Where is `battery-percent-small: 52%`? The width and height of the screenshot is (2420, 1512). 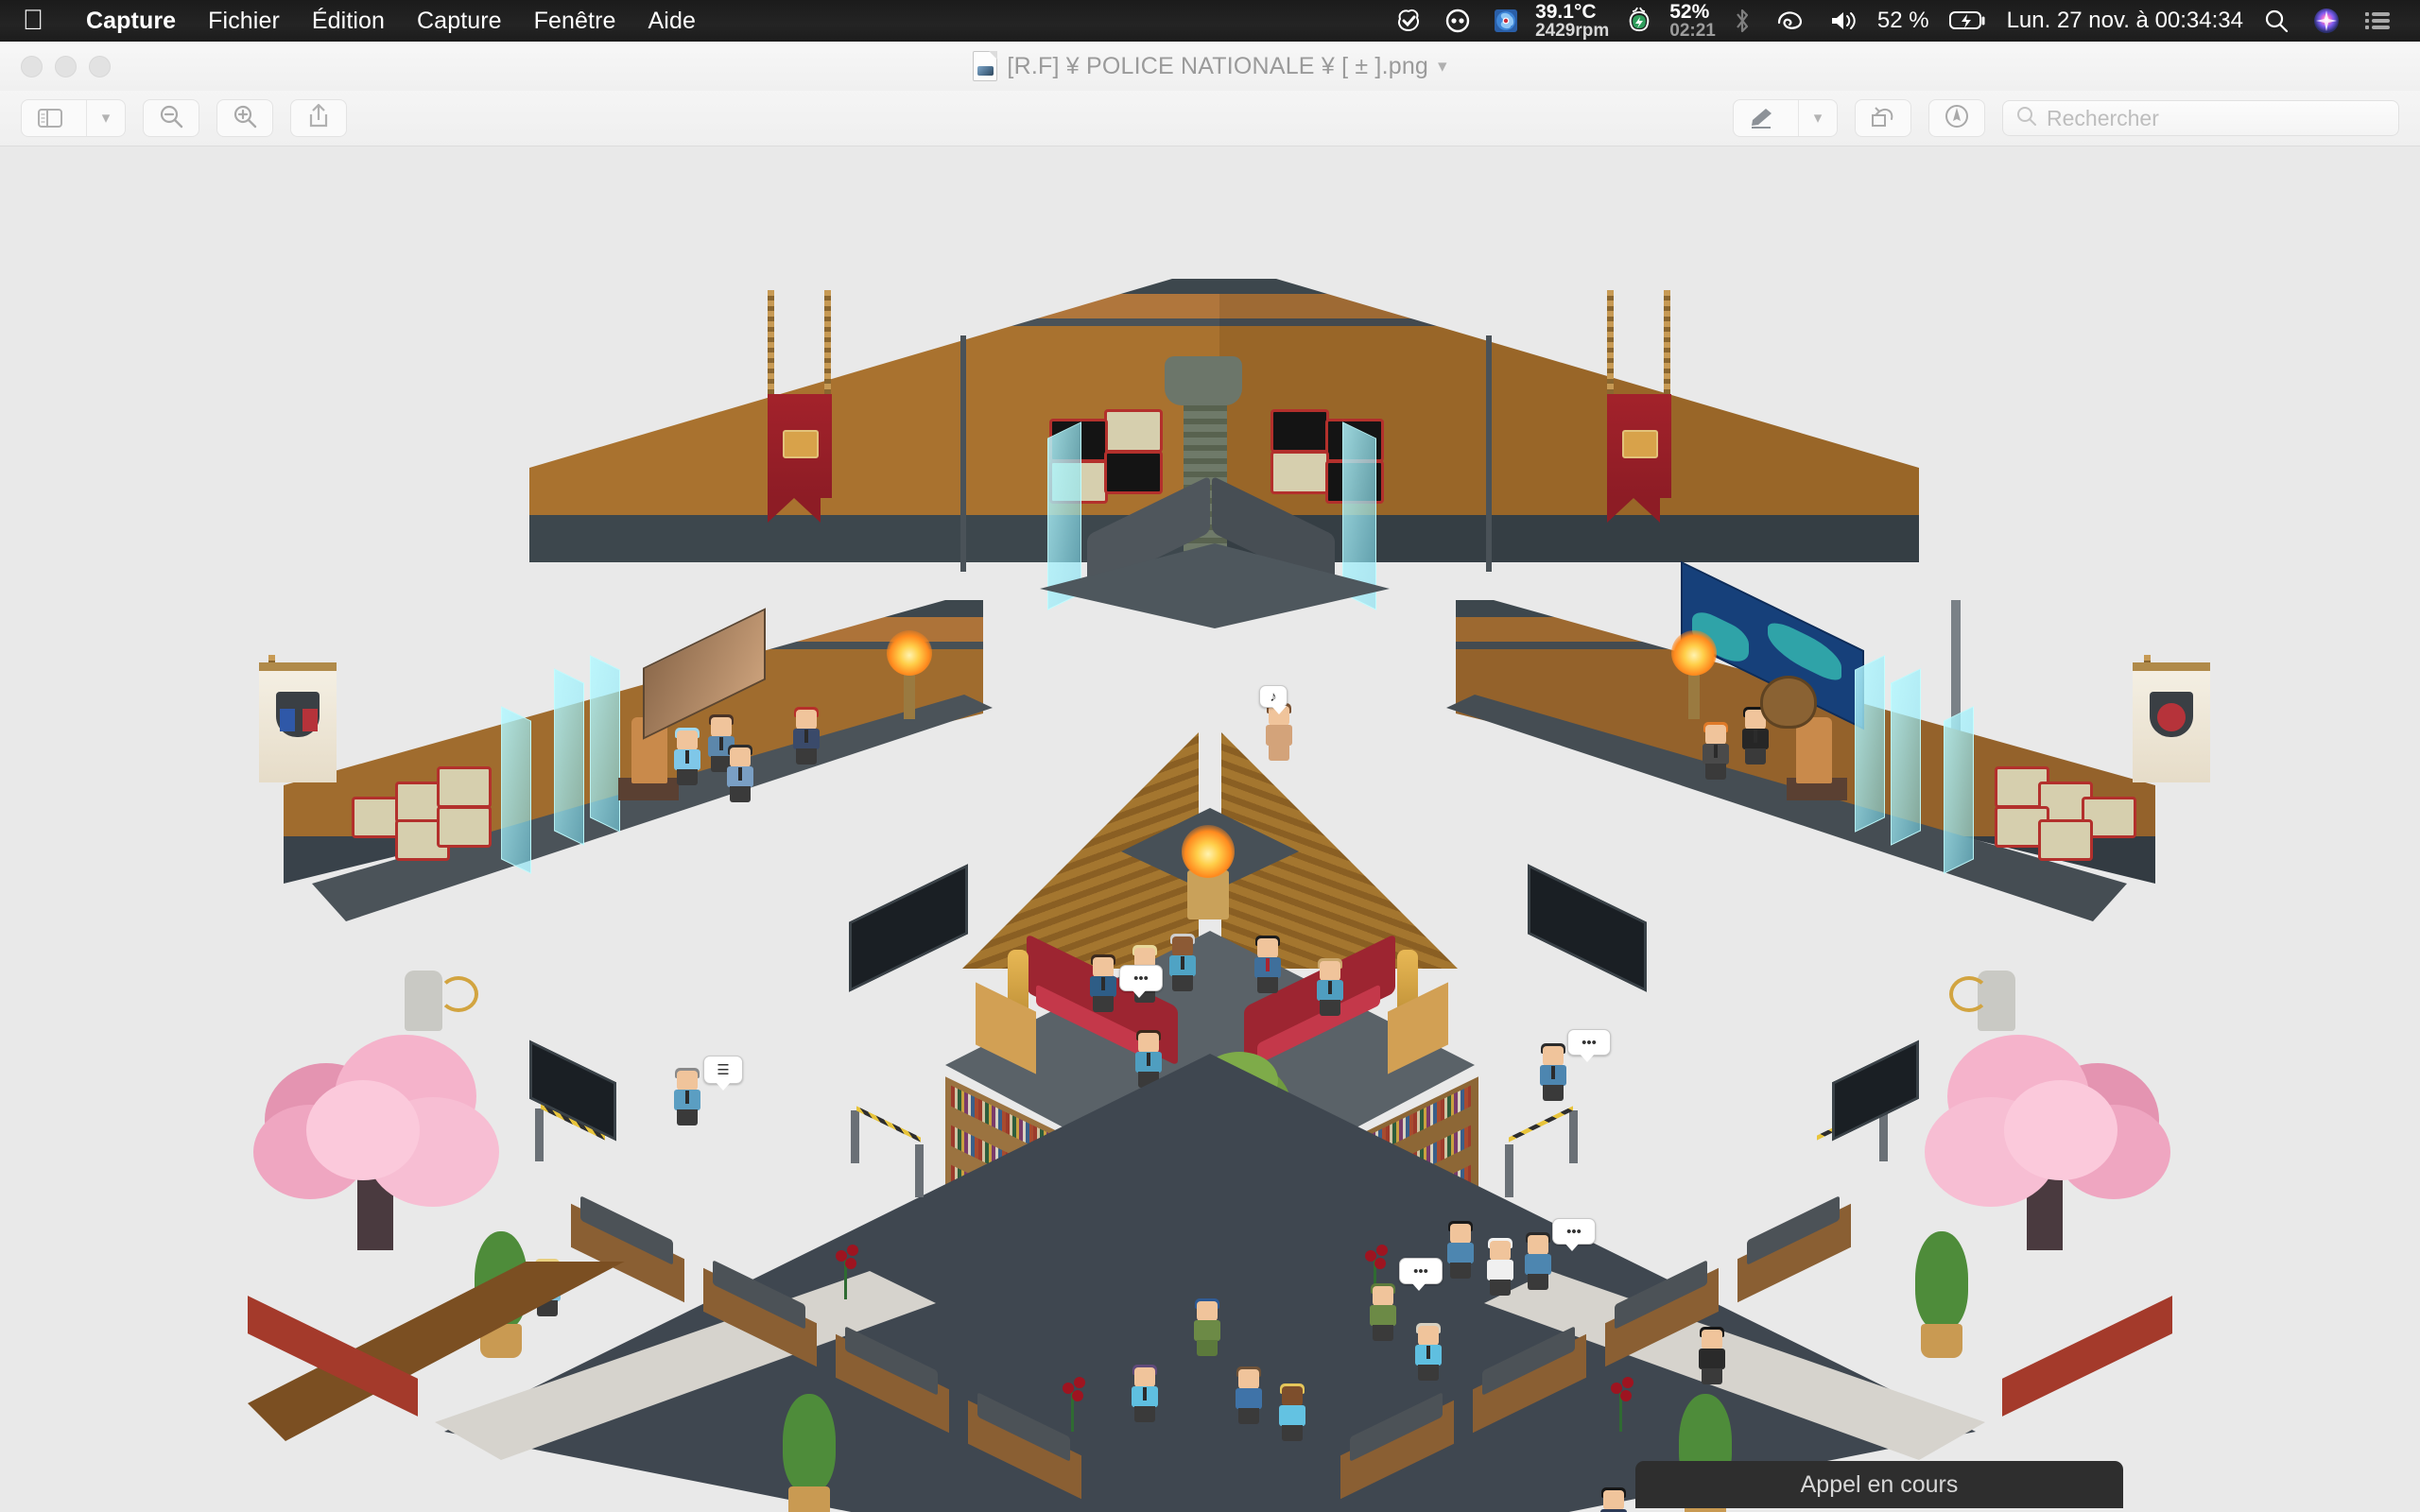 battery-percent-small: 52% is located at coordinates (1689, 11).